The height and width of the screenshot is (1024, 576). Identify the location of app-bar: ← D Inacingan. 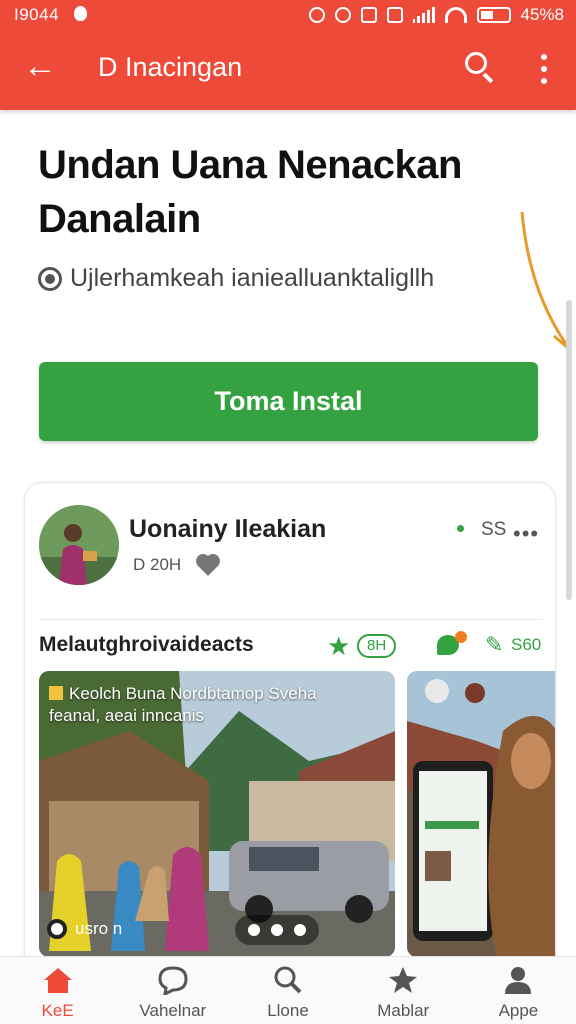
(288, 68).